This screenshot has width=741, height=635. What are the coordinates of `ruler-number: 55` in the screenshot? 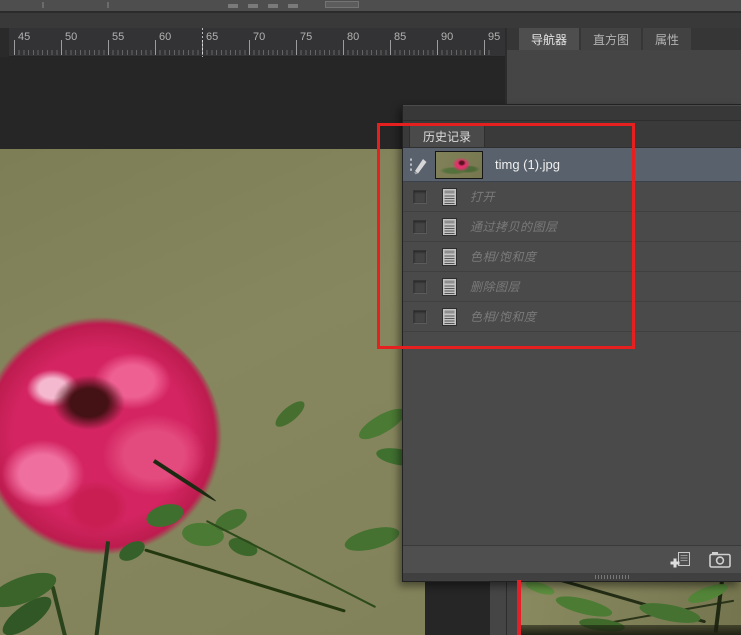 It's located at (118, 37).